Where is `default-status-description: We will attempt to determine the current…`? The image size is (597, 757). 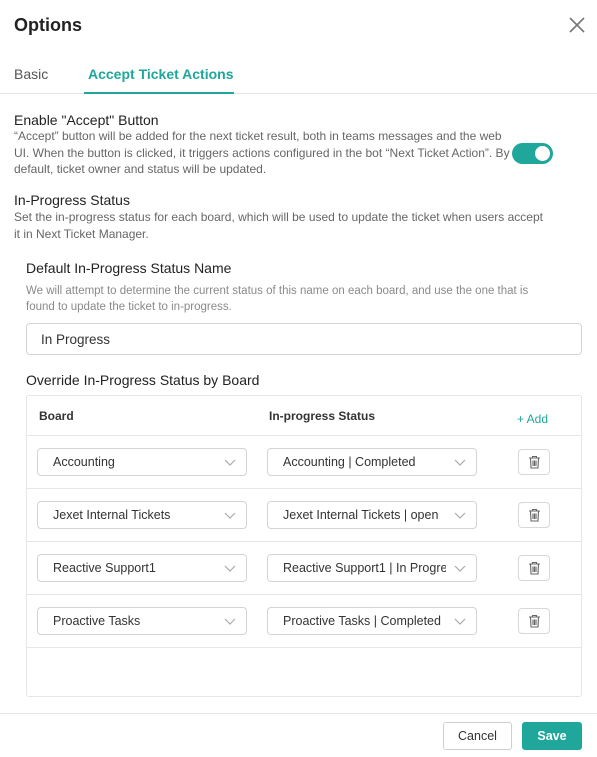
default-status-description: We will attempt to determine the current… is located at coordinates (296, 299).